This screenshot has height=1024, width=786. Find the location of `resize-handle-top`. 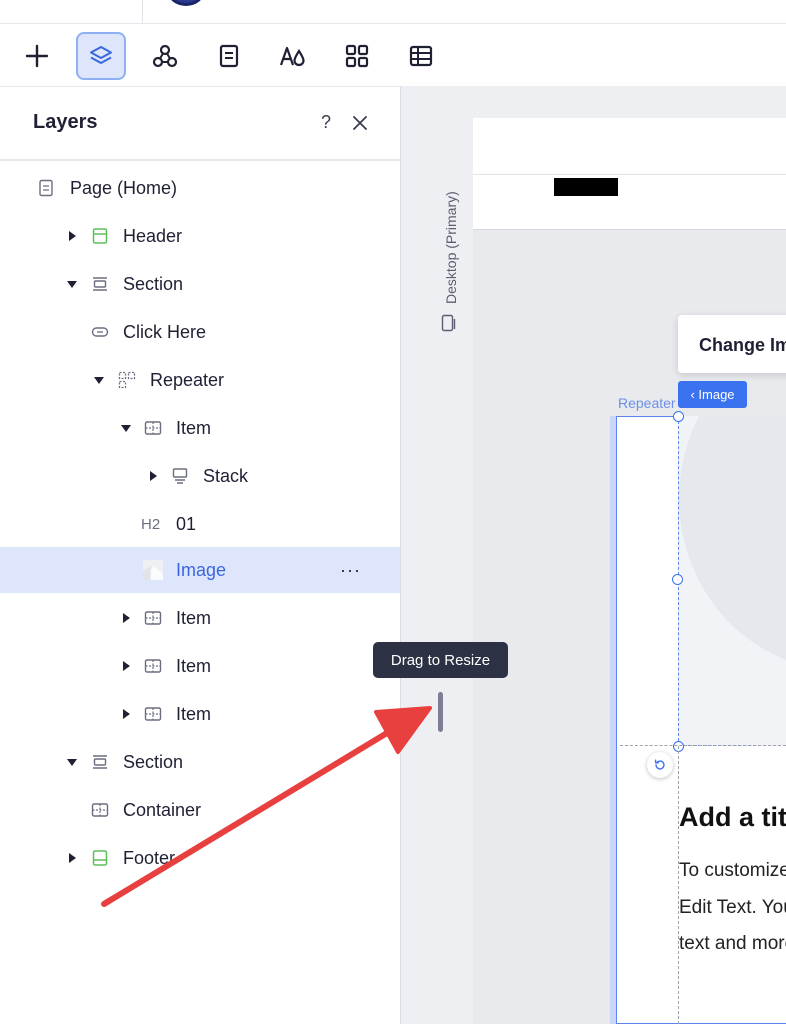

resize-handle-top is located at coordinates (678, 416).